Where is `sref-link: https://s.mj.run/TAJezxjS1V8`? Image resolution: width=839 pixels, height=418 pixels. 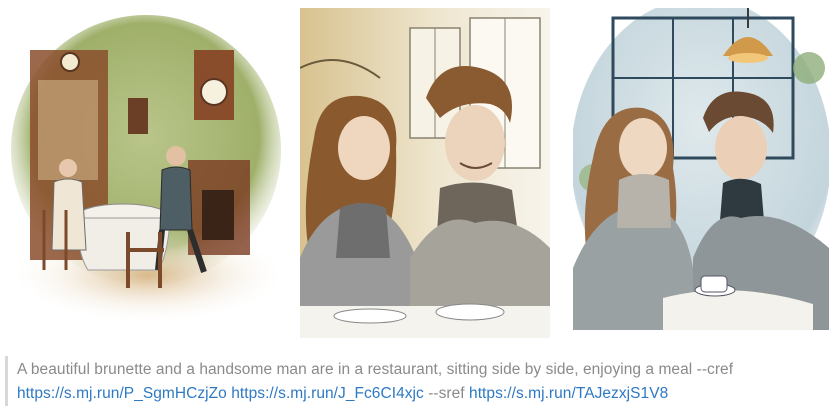
sref-link: https://s.mj.run/TAJezxjS1V8 is located at coordinates (568, 393).